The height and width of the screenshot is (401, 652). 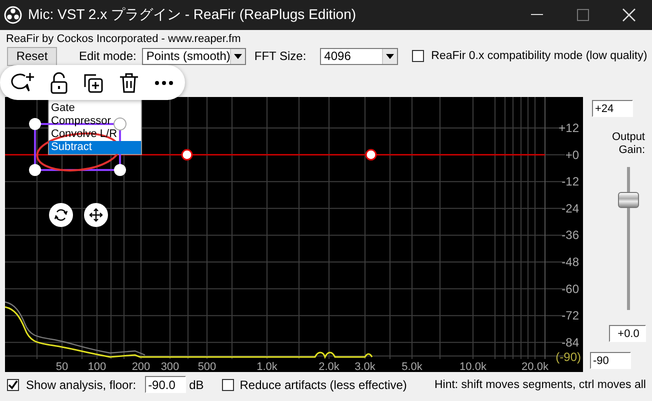 I want to click on axis-label: 50, so click(x=62, y=366).